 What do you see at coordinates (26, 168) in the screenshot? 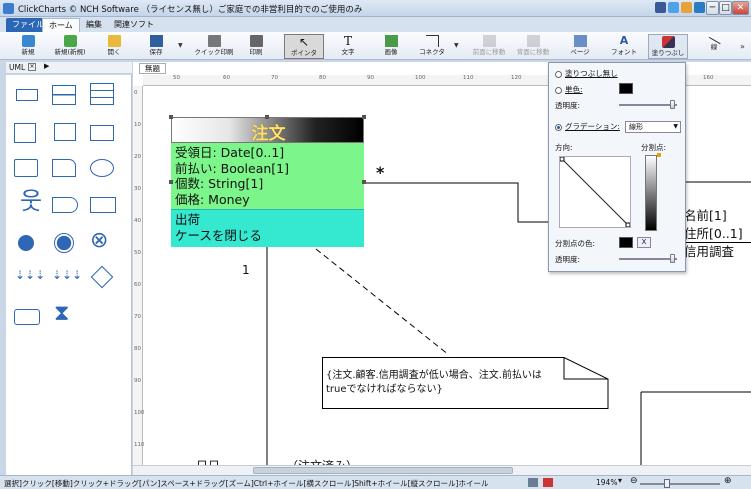
I see `frame-shape-icon` at bounding box center [26, 168].